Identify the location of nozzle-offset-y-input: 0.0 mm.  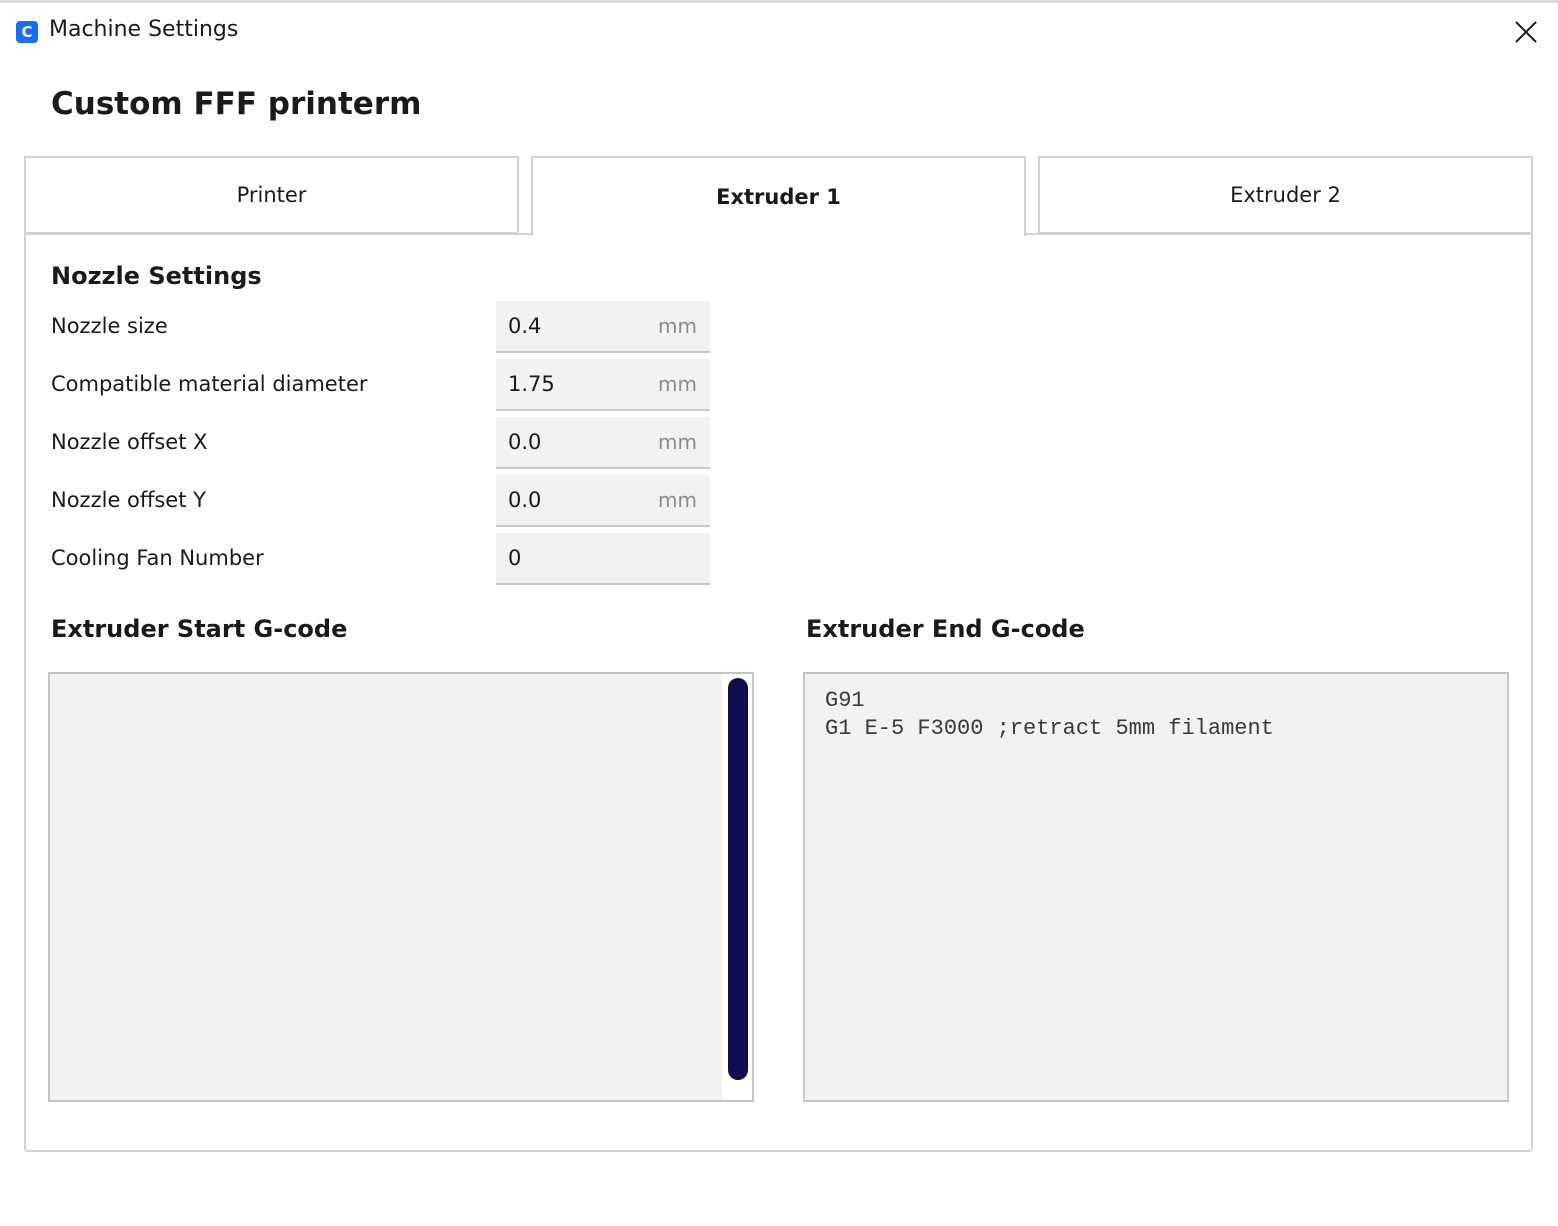
(603, 501).